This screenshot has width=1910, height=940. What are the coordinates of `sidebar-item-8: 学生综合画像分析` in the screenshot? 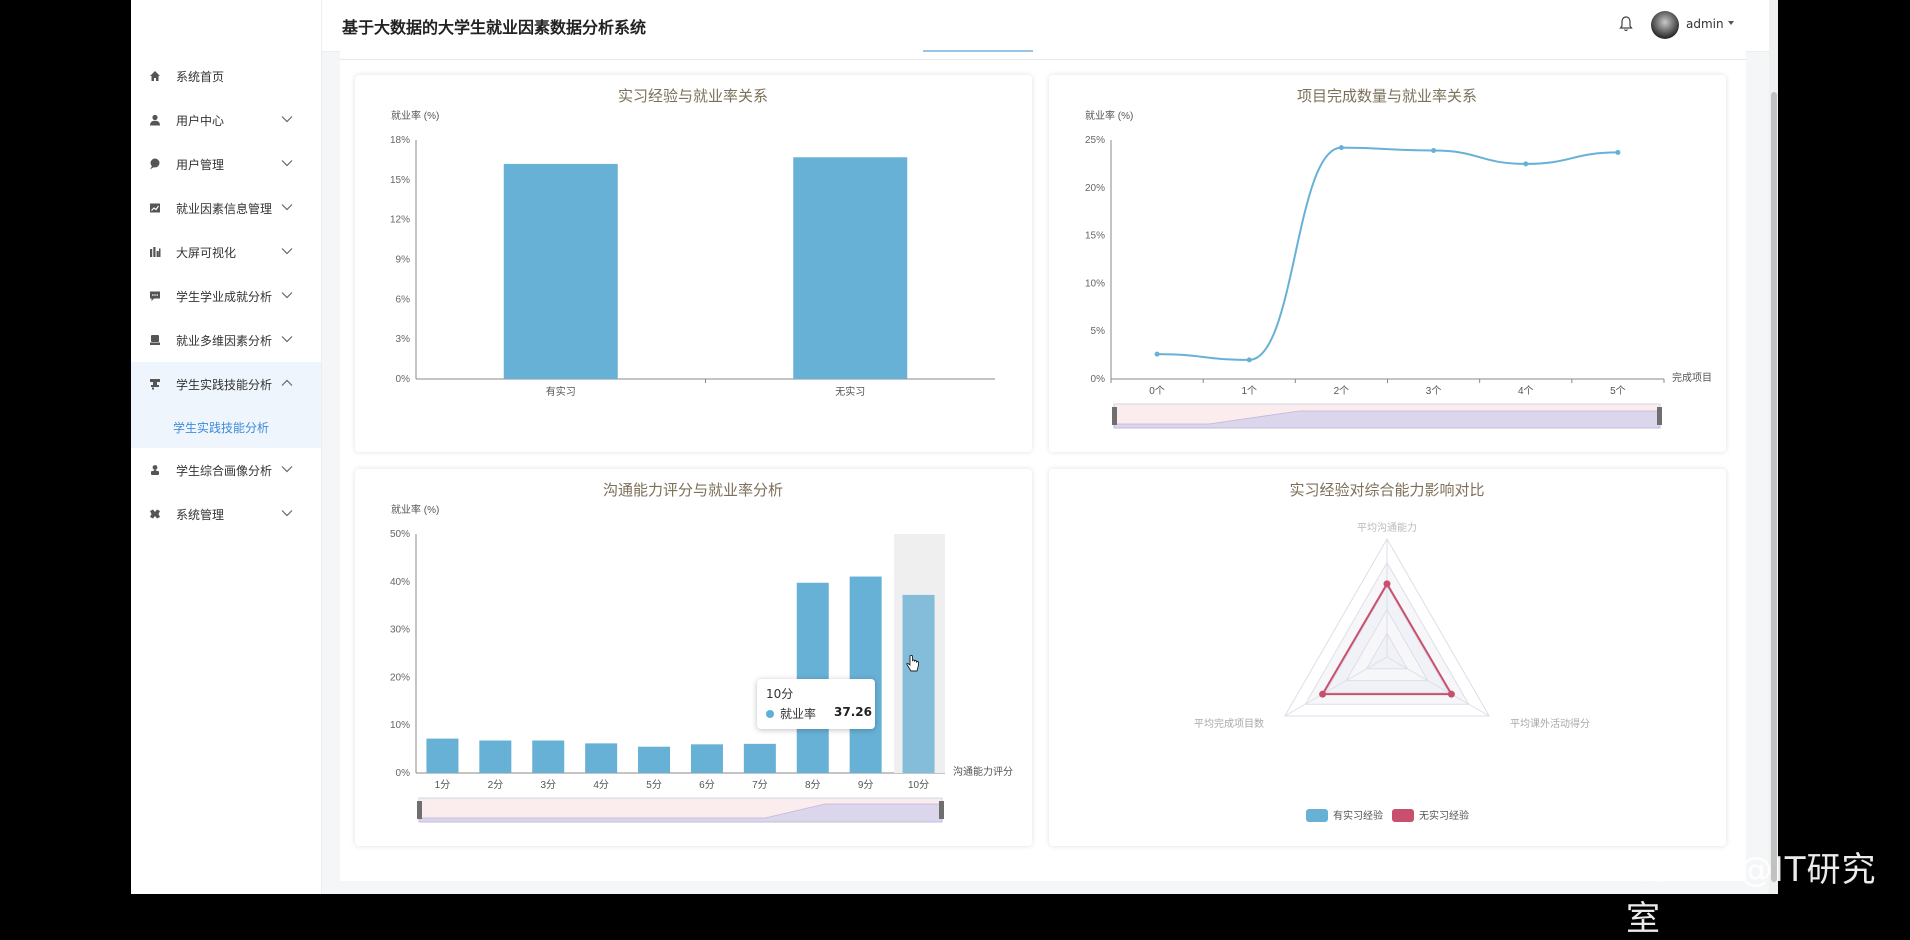 It's located at (226, 470).